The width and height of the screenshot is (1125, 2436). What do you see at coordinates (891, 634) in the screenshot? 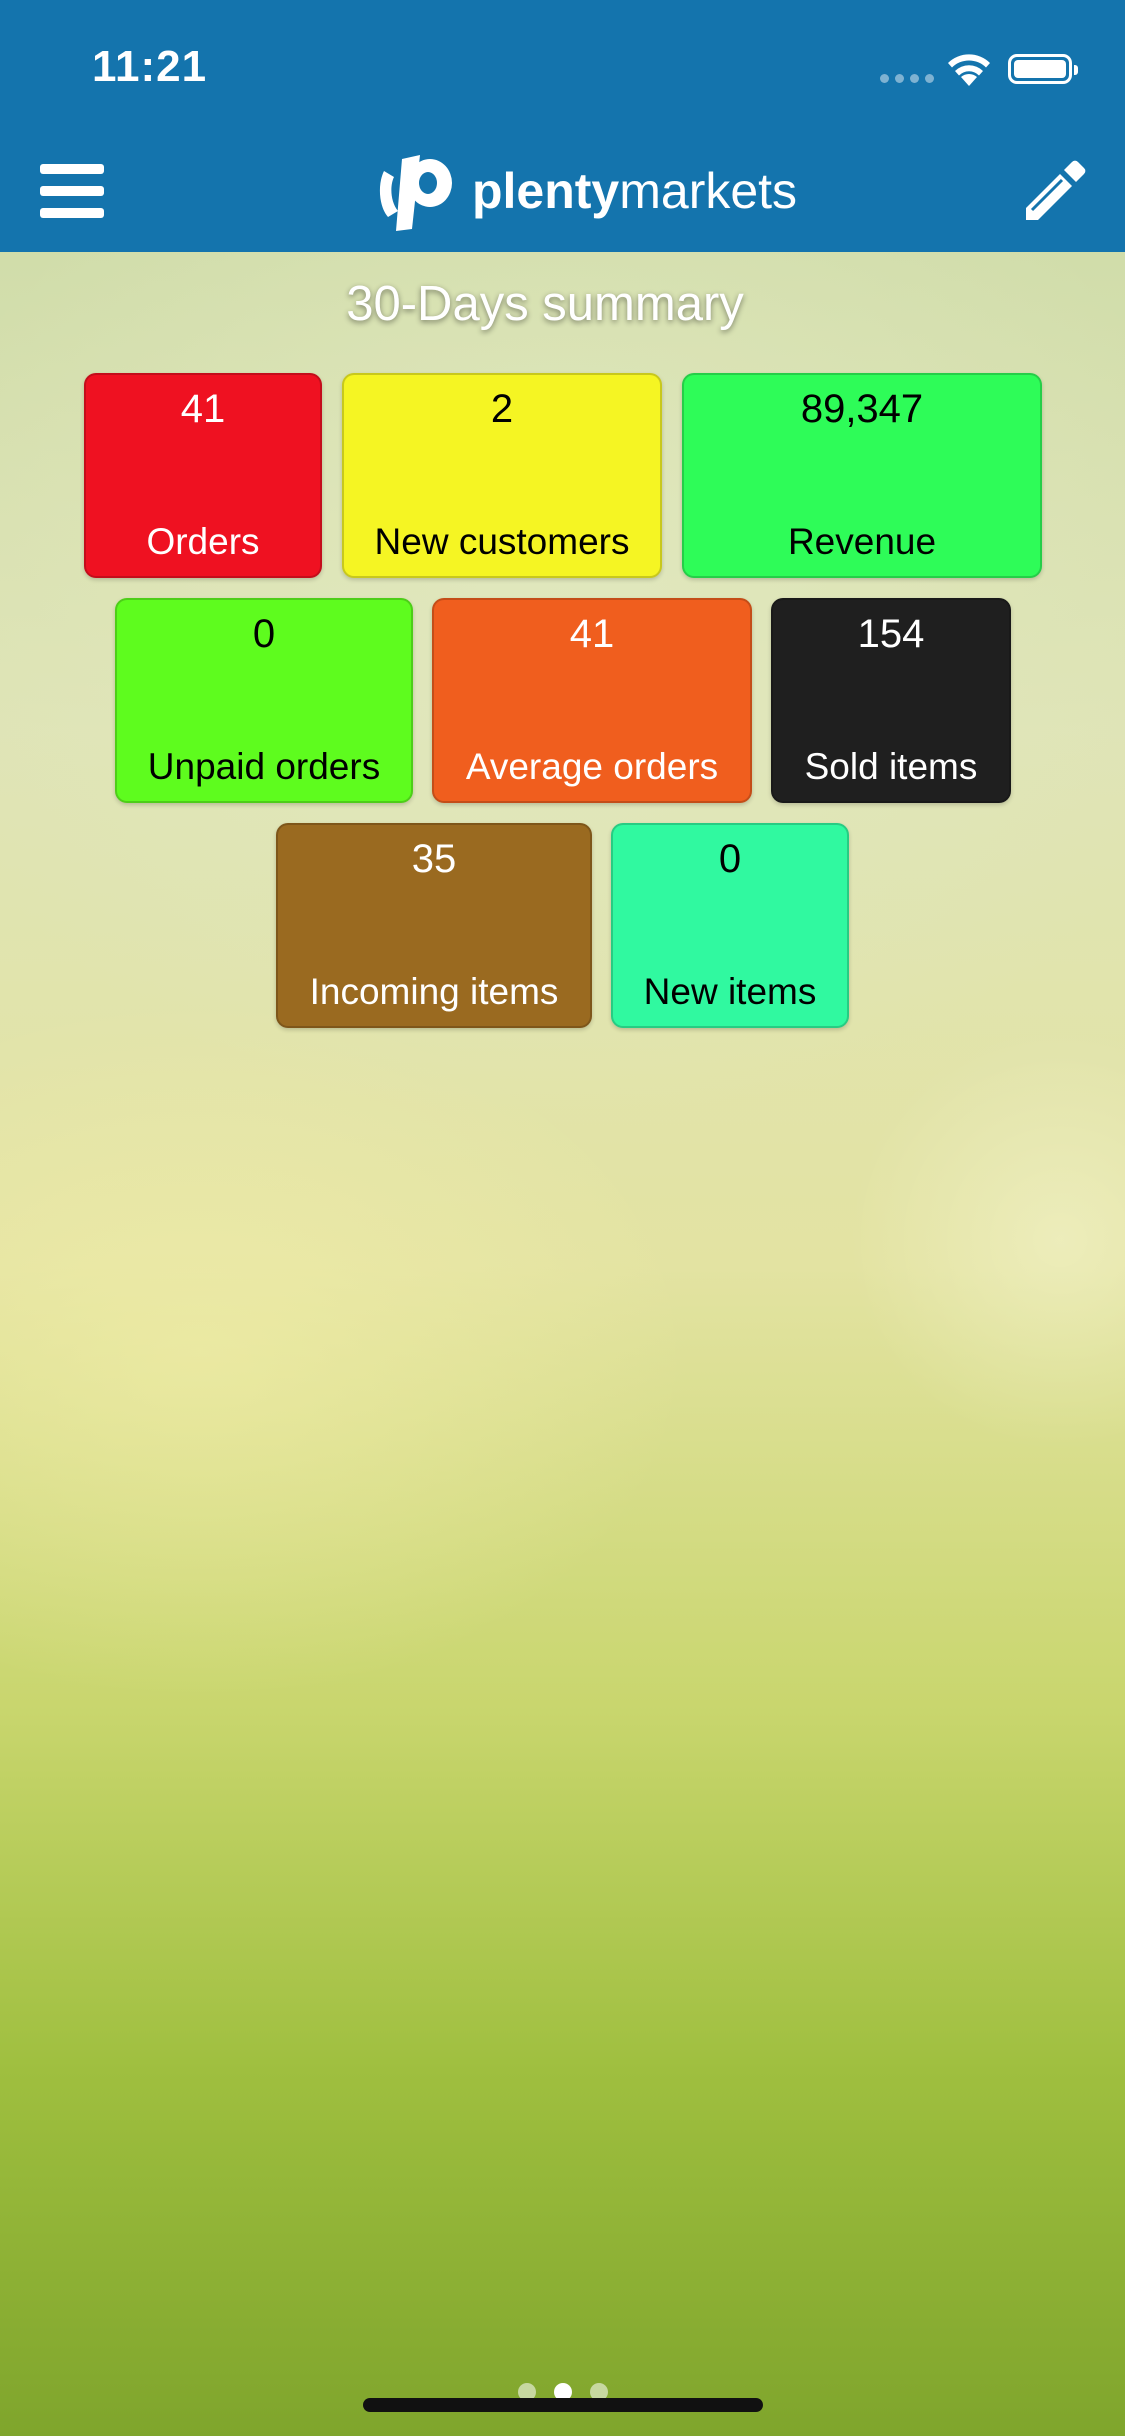
I see `tile-value: 154` at bounding box center [891, 634].